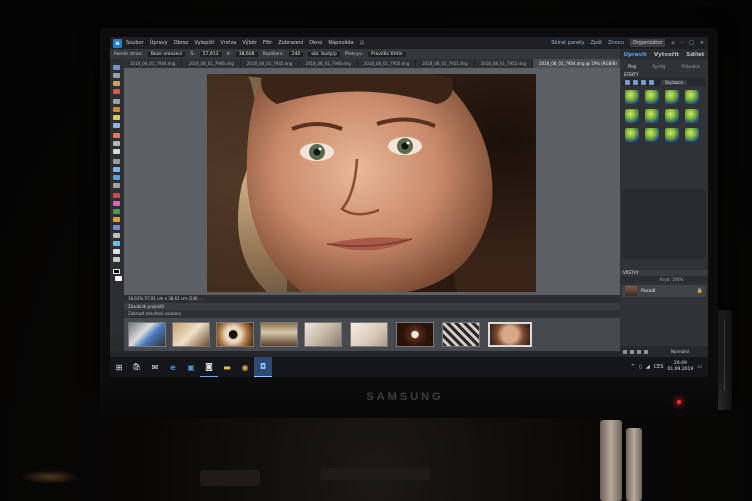  I want to click on document-tab-active: 2018_08_01_7954.dng @ 19% (RGB/8), so click(576, 63).